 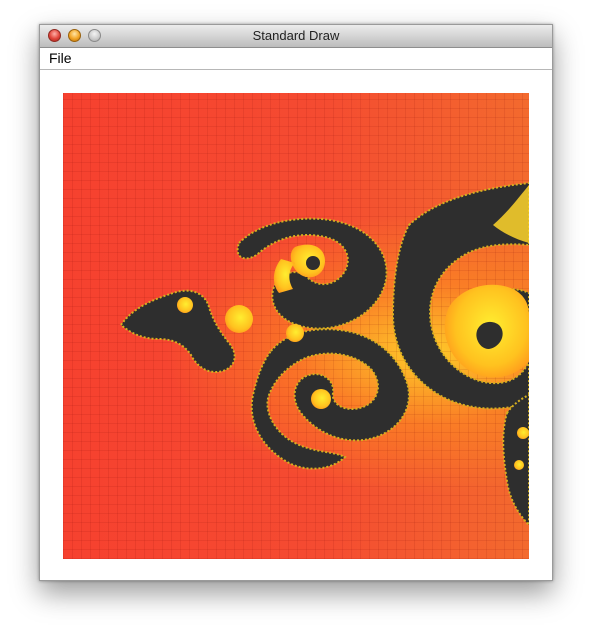 What do you see at coordinates (186, 331) in the screenshot?
I see `fractal-left-arm` at bounding box center [186, 331].